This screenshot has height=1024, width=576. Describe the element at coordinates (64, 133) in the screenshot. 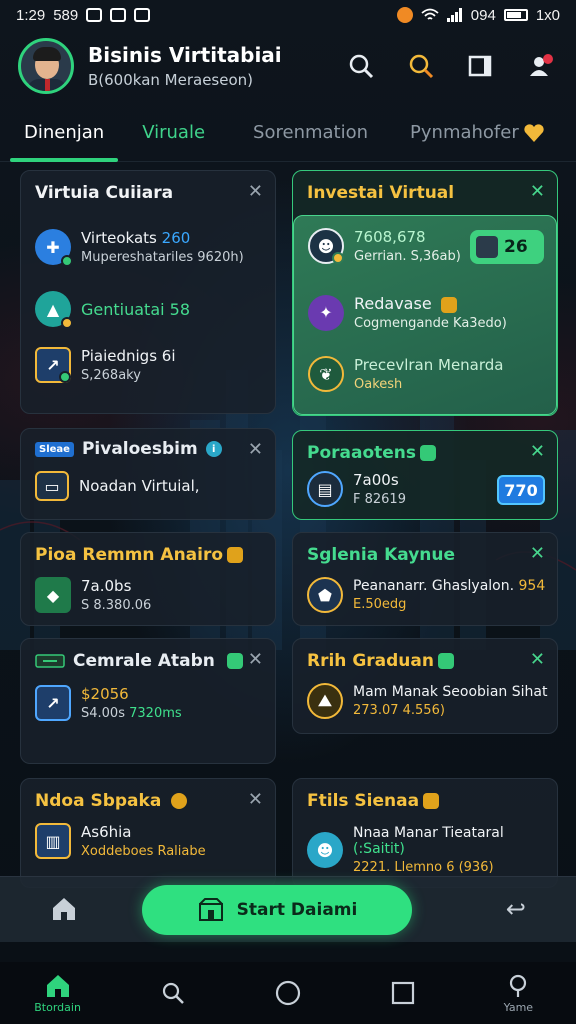

I see `tab-dinenjan: Dinenjan` at that location.